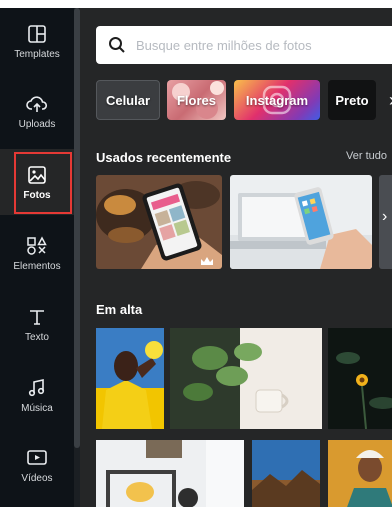  What do you see at coordinates (256, 45) in the screenshot?
I see `search-input` at bounding box center [256, 45].